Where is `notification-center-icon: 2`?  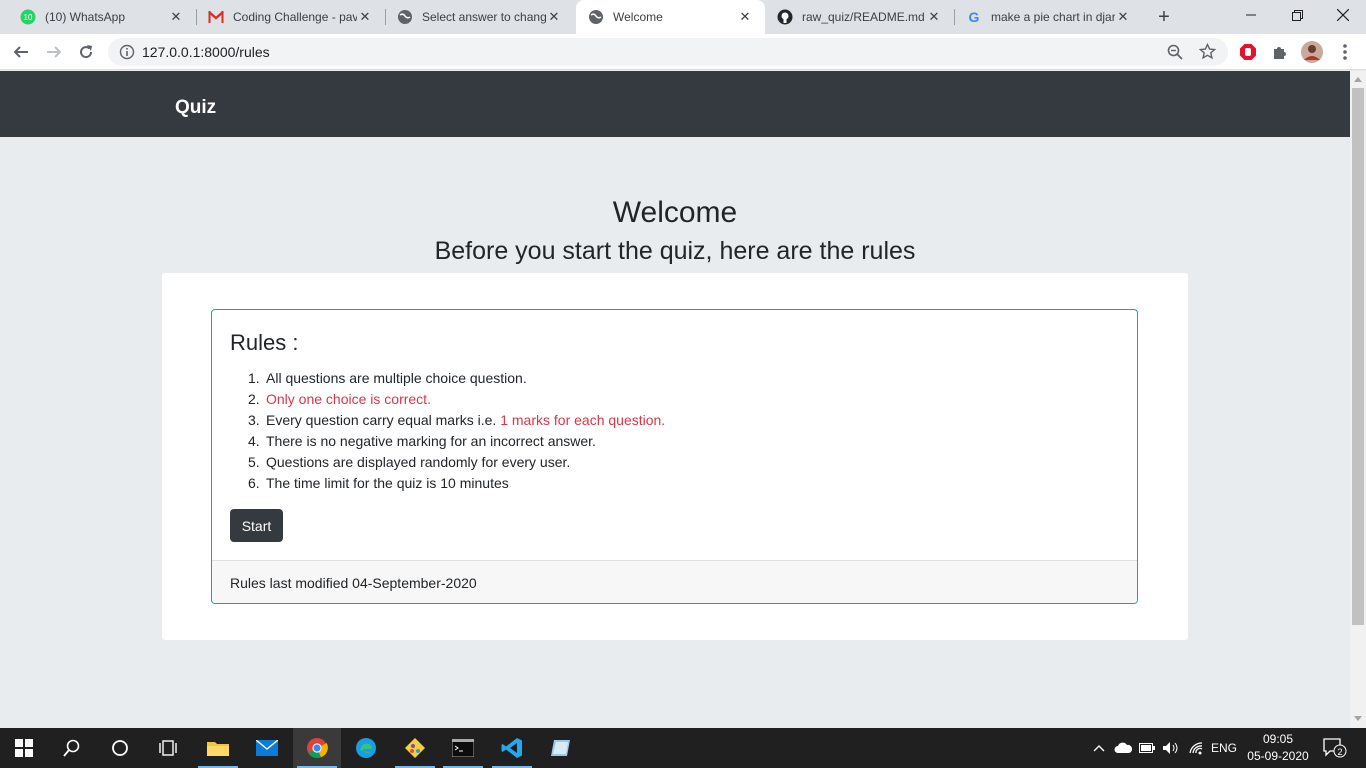 notification-center-icon: 2 is located at coordinates (1335, 748).